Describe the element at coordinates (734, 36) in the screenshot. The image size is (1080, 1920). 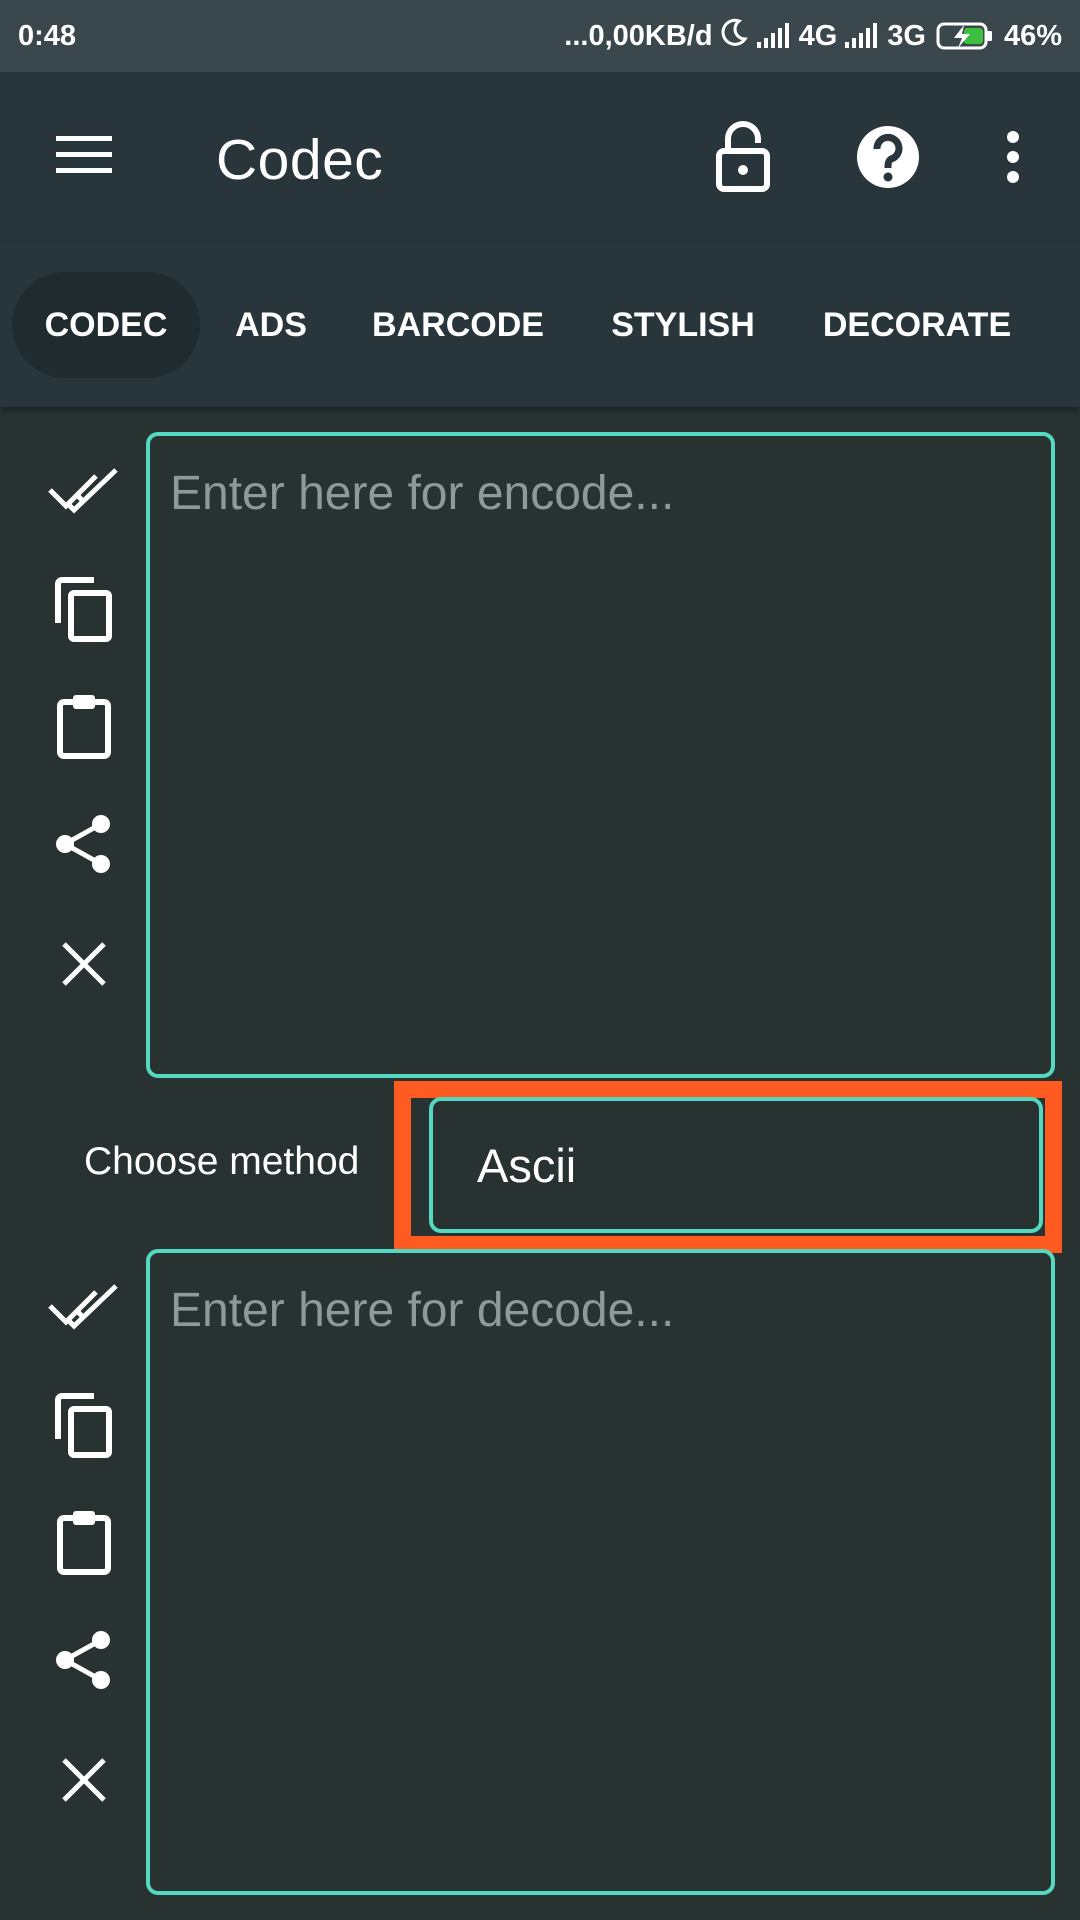
I see `moon-icon` at that location.